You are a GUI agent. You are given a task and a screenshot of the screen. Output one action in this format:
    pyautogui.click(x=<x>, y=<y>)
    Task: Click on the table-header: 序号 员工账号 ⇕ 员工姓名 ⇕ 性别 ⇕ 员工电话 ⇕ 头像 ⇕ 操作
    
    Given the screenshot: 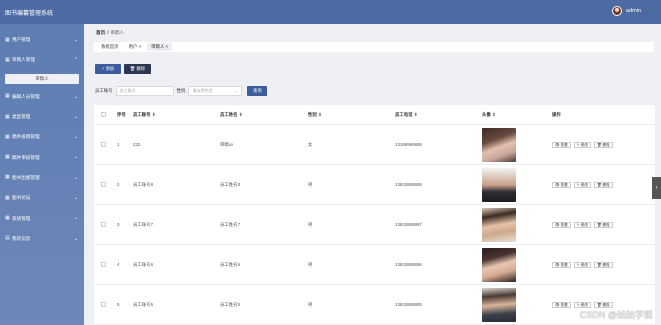 What is the action you would take?
    pyautogui.click(x=374, y=115)
    